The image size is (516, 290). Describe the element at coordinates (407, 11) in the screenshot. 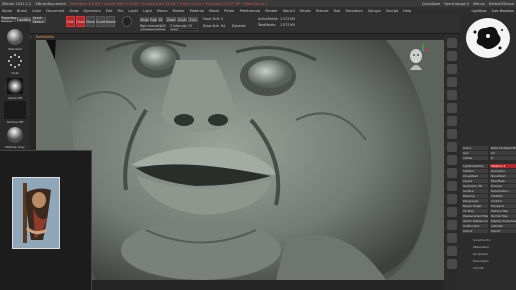

I see `menu-help: Help` at that location.